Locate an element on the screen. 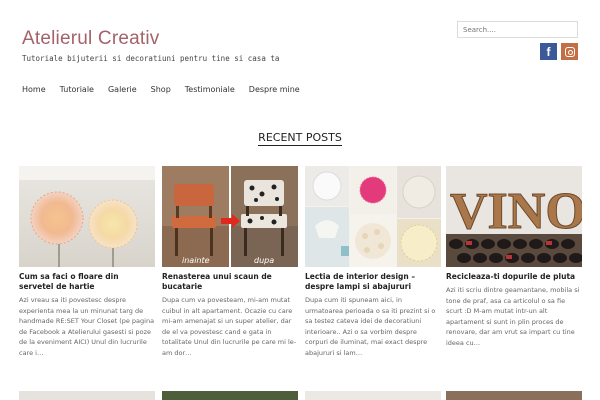 Image resolution: width=600 pixels, height=400 pixels. nav-item-despre-mine: Despre mine is located at coordinates (274, 89).